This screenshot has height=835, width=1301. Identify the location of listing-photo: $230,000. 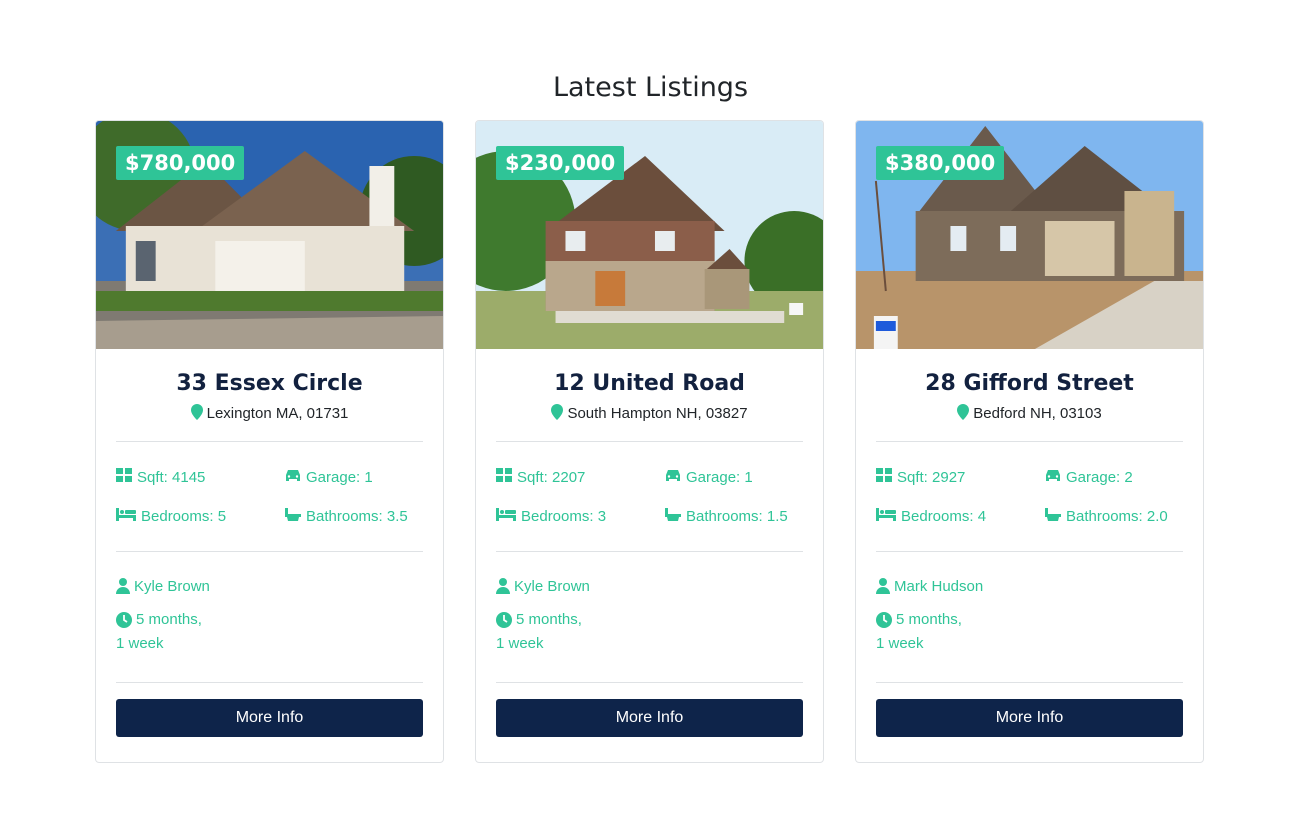
(649, 235).